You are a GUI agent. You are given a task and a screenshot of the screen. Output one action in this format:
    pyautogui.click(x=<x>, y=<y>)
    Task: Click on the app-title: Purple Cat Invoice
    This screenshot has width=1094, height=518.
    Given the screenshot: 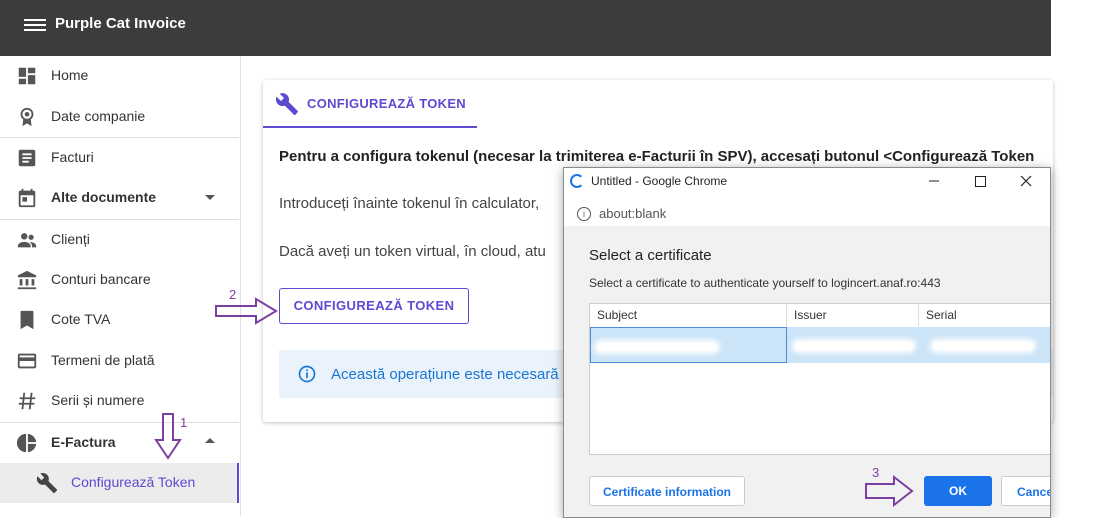 What is the action you would take?
    pyautogui.click(x=120, y=23)
    